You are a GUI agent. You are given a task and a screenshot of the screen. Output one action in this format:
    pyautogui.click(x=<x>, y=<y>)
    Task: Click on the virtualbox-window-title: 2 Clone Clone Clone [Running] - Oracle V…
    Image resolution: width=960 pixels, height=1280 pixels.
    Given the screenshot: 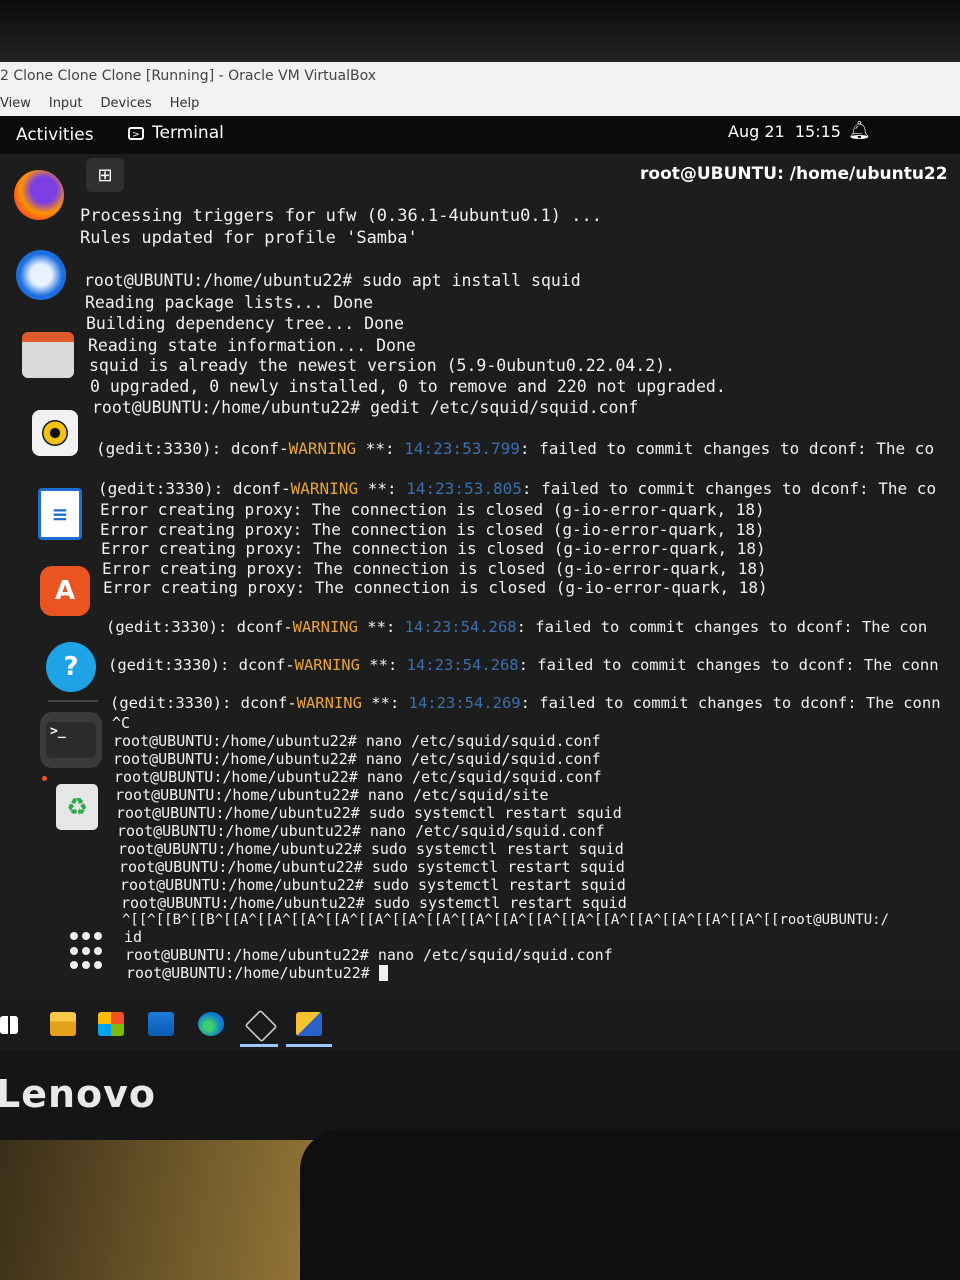 What is the action you would take?
    pyautogui.click(x=188, y=76)
    